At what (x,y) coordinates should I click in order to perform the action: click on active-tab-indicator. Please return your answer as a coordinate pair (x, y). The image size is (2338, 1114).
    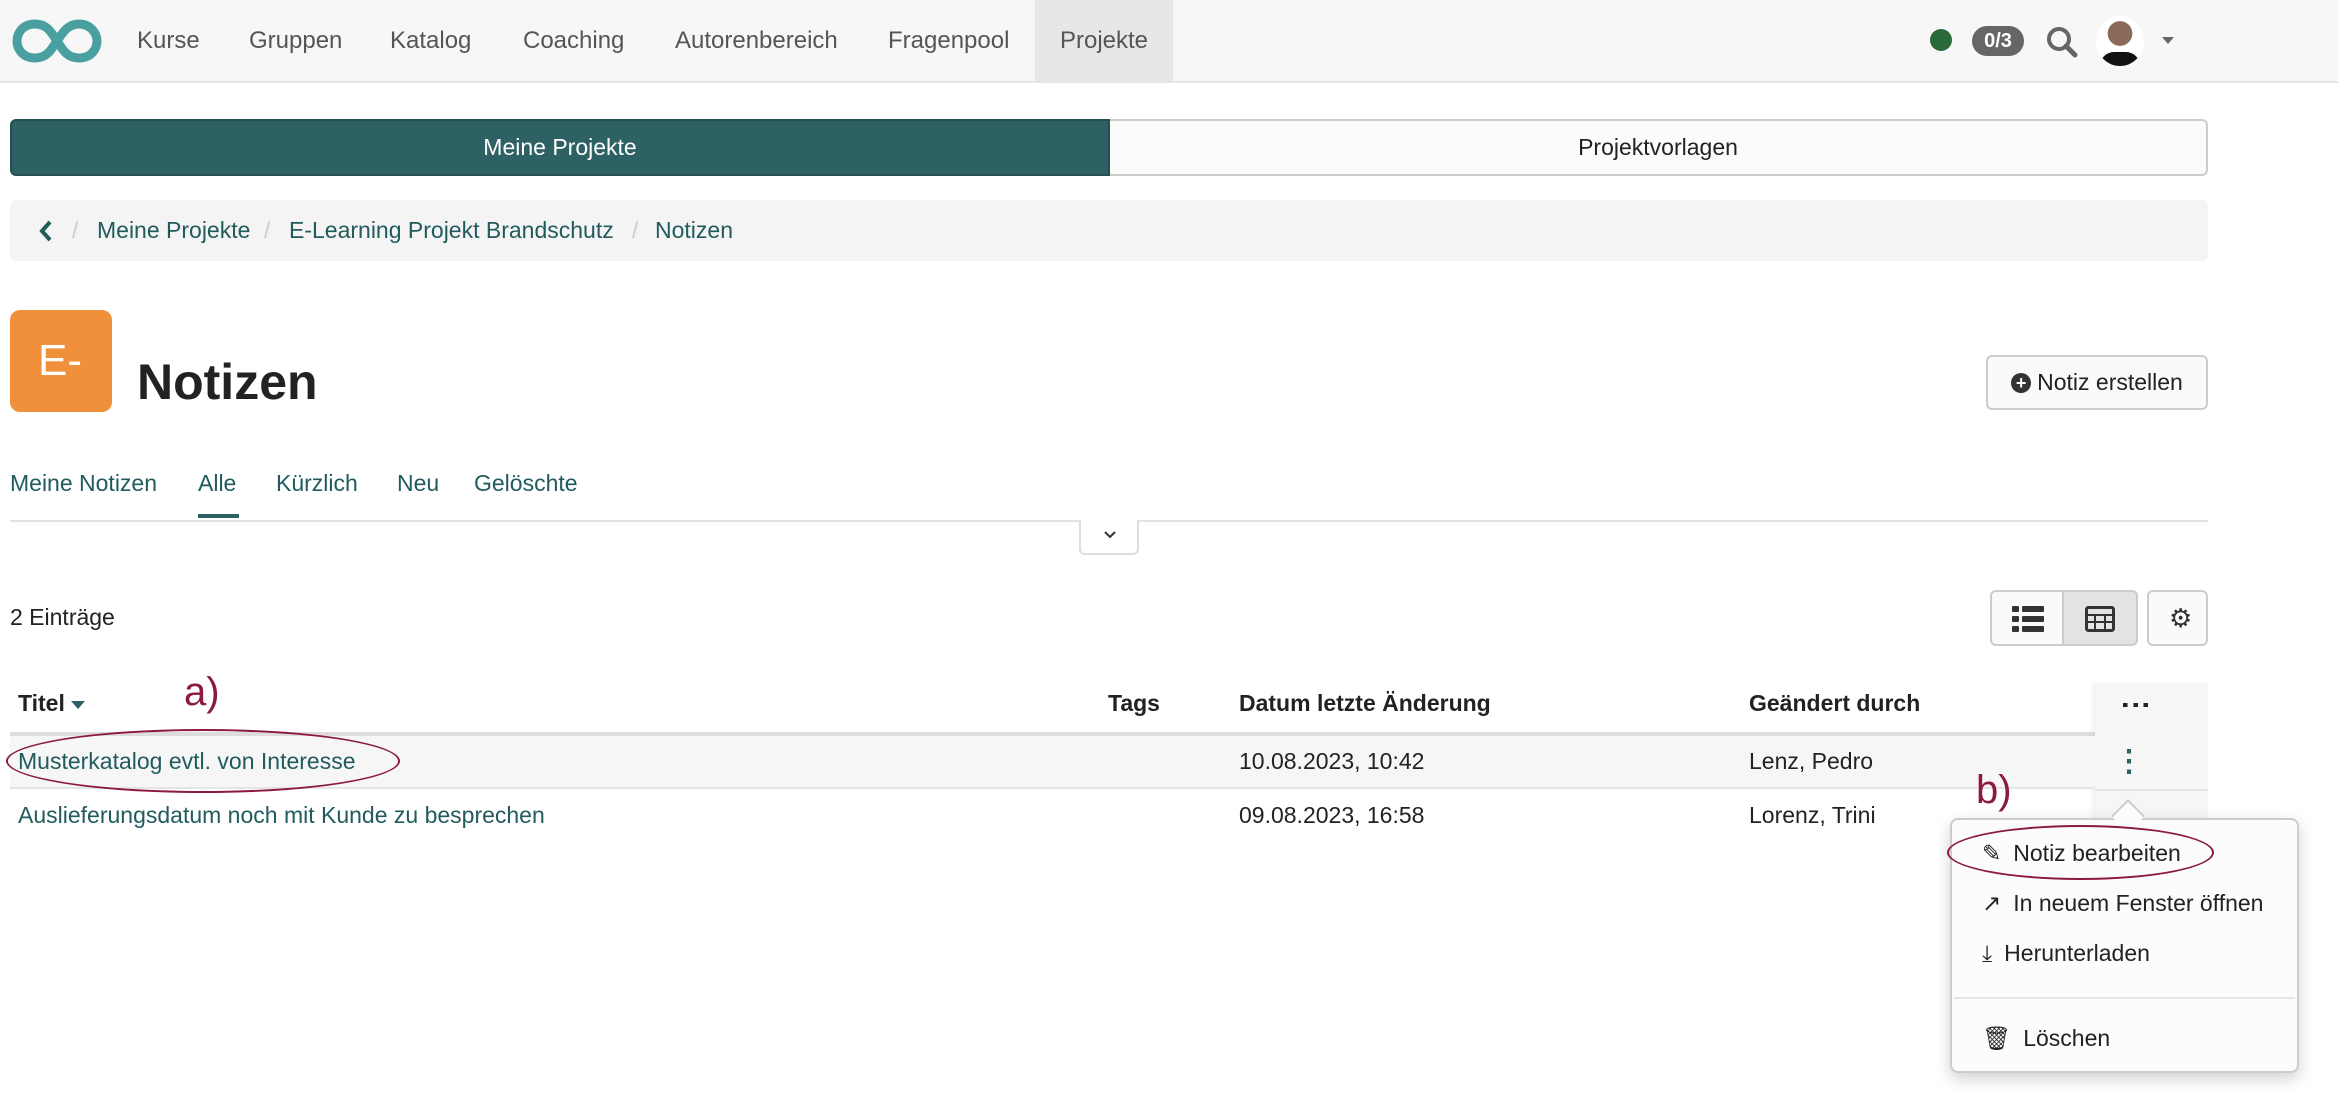
    Looking at the image, I should click on (218, 516).